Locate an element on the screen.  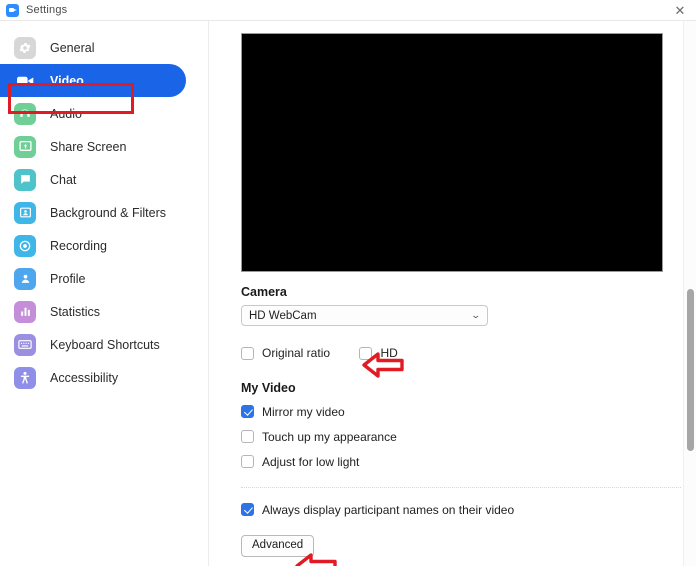
touch-up-appearance-option: Touch up my appearance is located at coordinates (468, 437).